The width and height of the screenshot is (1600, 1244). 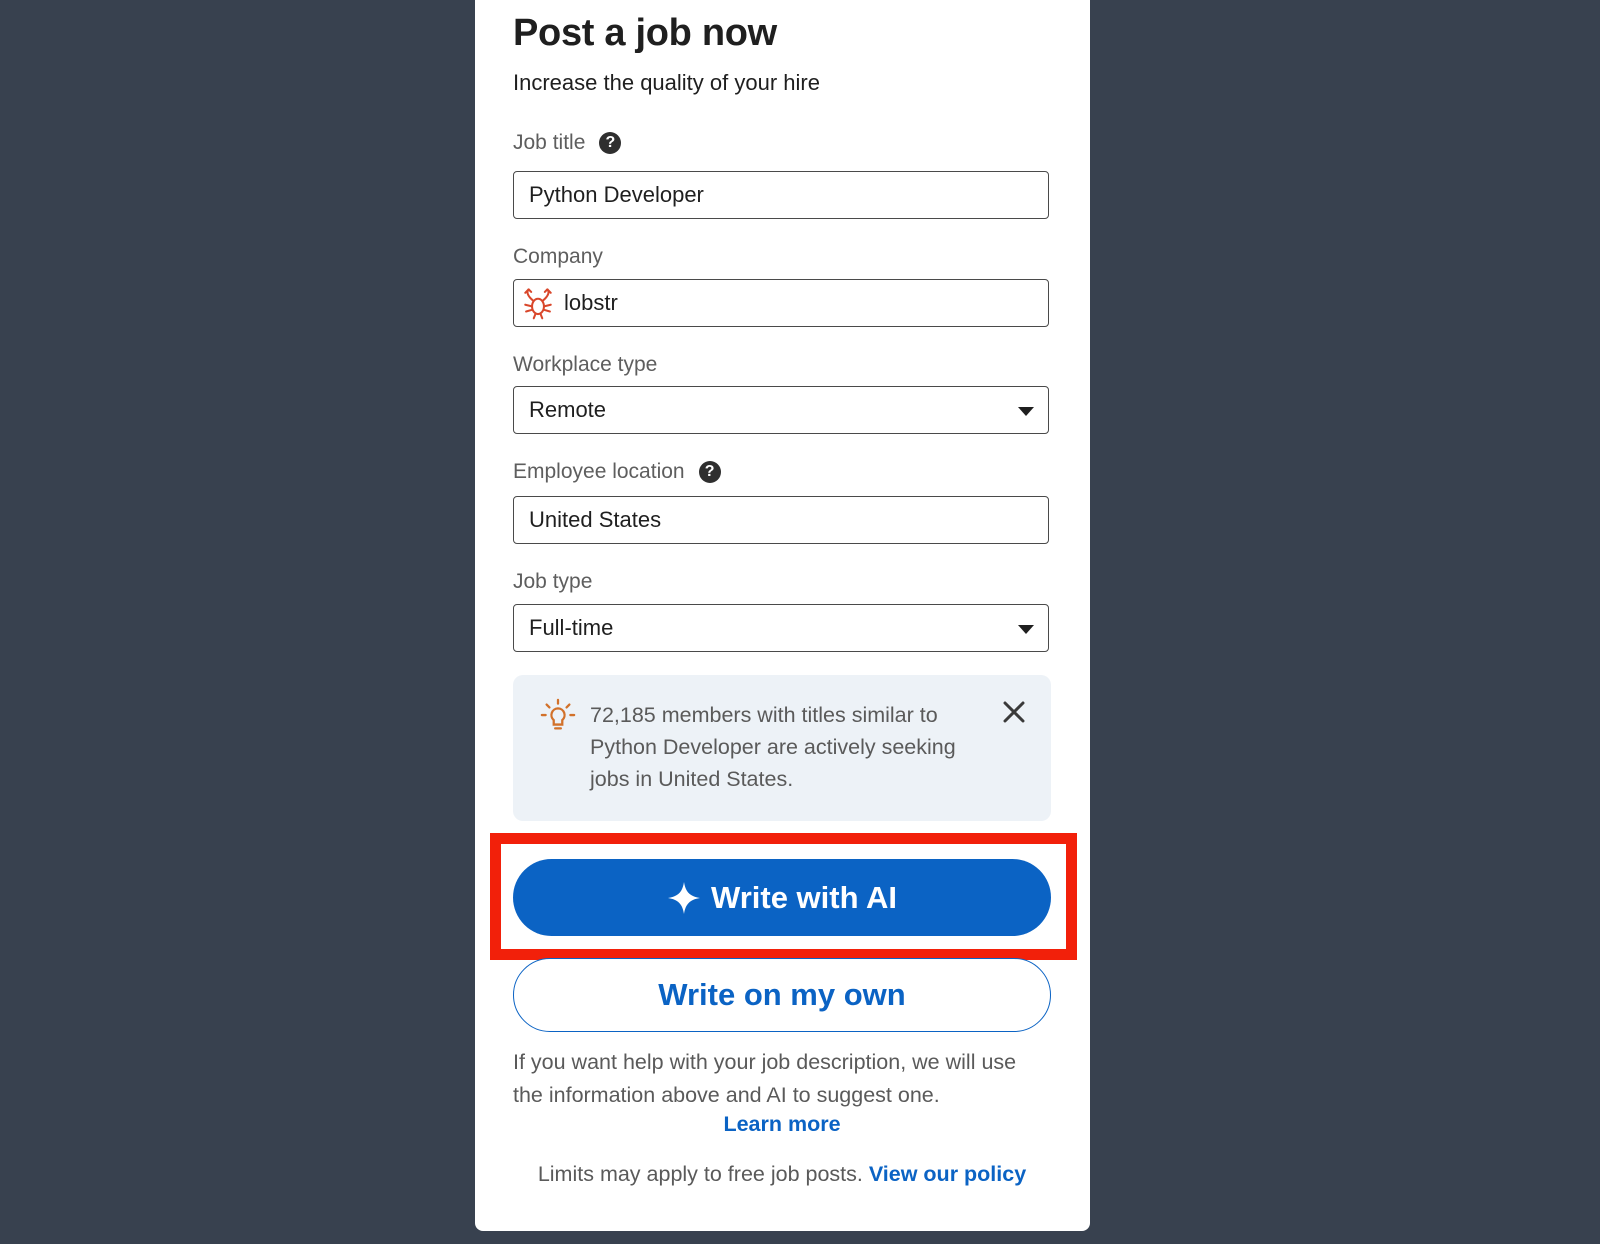 What do you see at coordinates (947, 1174) in the screenshot?
I see `view-policy-link: View our policy` at bounding box center [947, 1174].